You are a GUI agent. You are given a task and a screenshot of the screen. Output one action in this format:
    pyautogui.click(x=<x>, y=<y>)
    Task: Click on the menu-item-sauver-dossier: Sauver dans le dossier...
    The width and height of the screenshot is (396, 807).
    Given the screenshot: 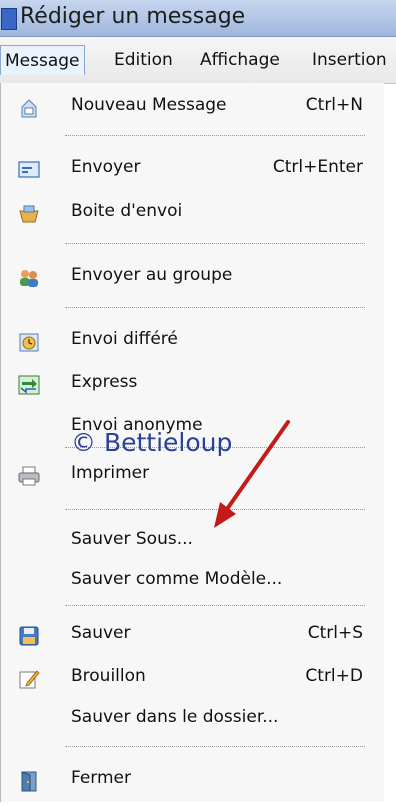 What is the action you would take?
    pyautogui.click(x=193, y=717)
    